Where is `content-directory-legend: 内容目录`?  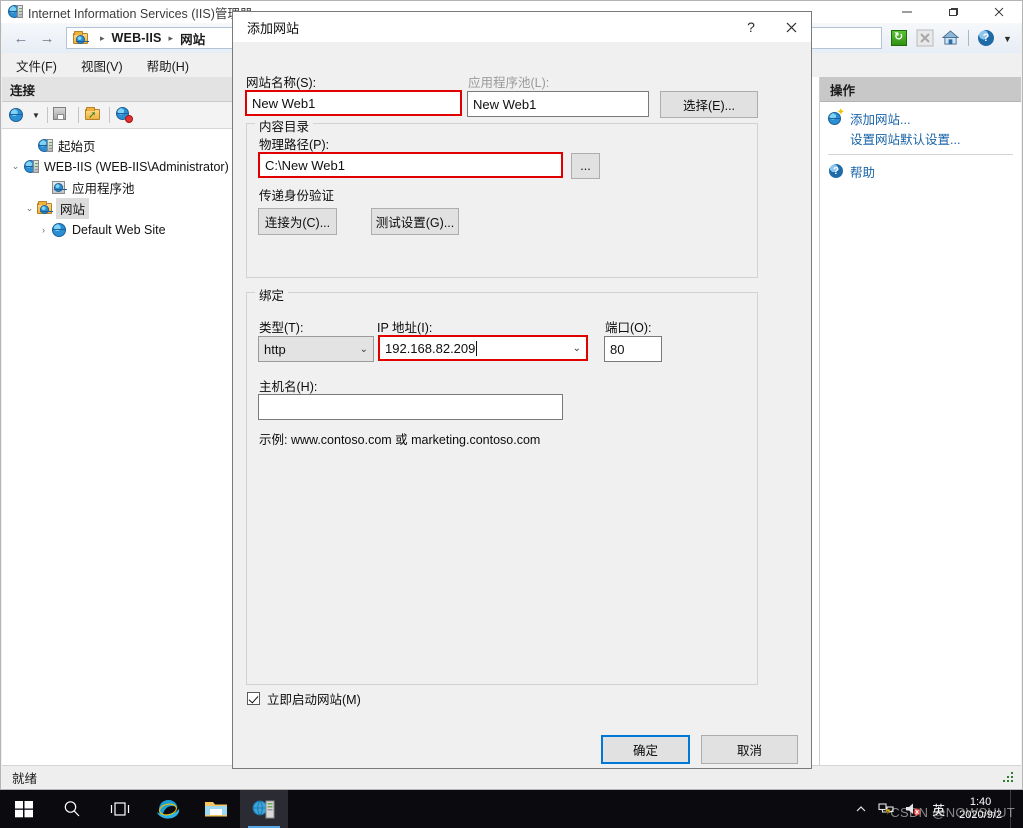 content-directory-legend: 内容目录 is located at coordinates (284, 125).